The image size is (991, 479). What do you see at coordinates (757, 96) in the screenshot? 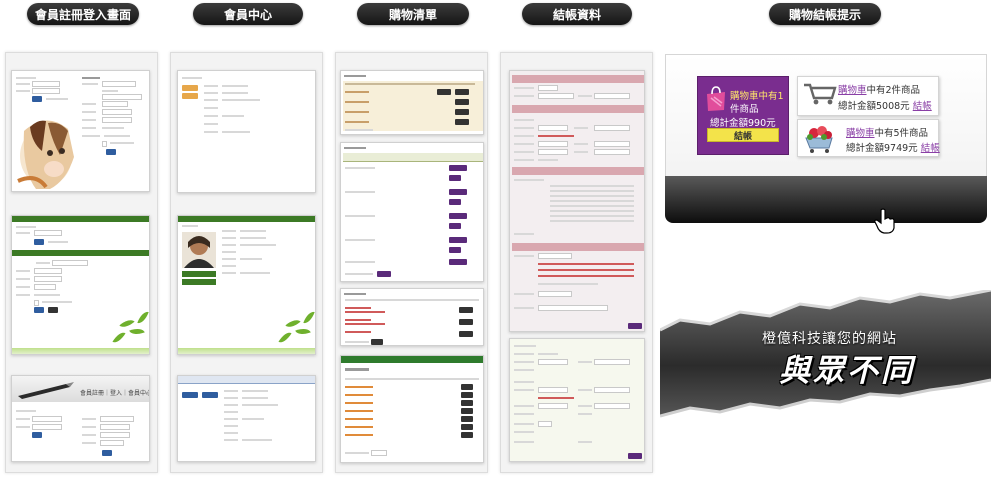
I see `cart-summary-line1: 購物車中有1` at bounding box center [757, 96].